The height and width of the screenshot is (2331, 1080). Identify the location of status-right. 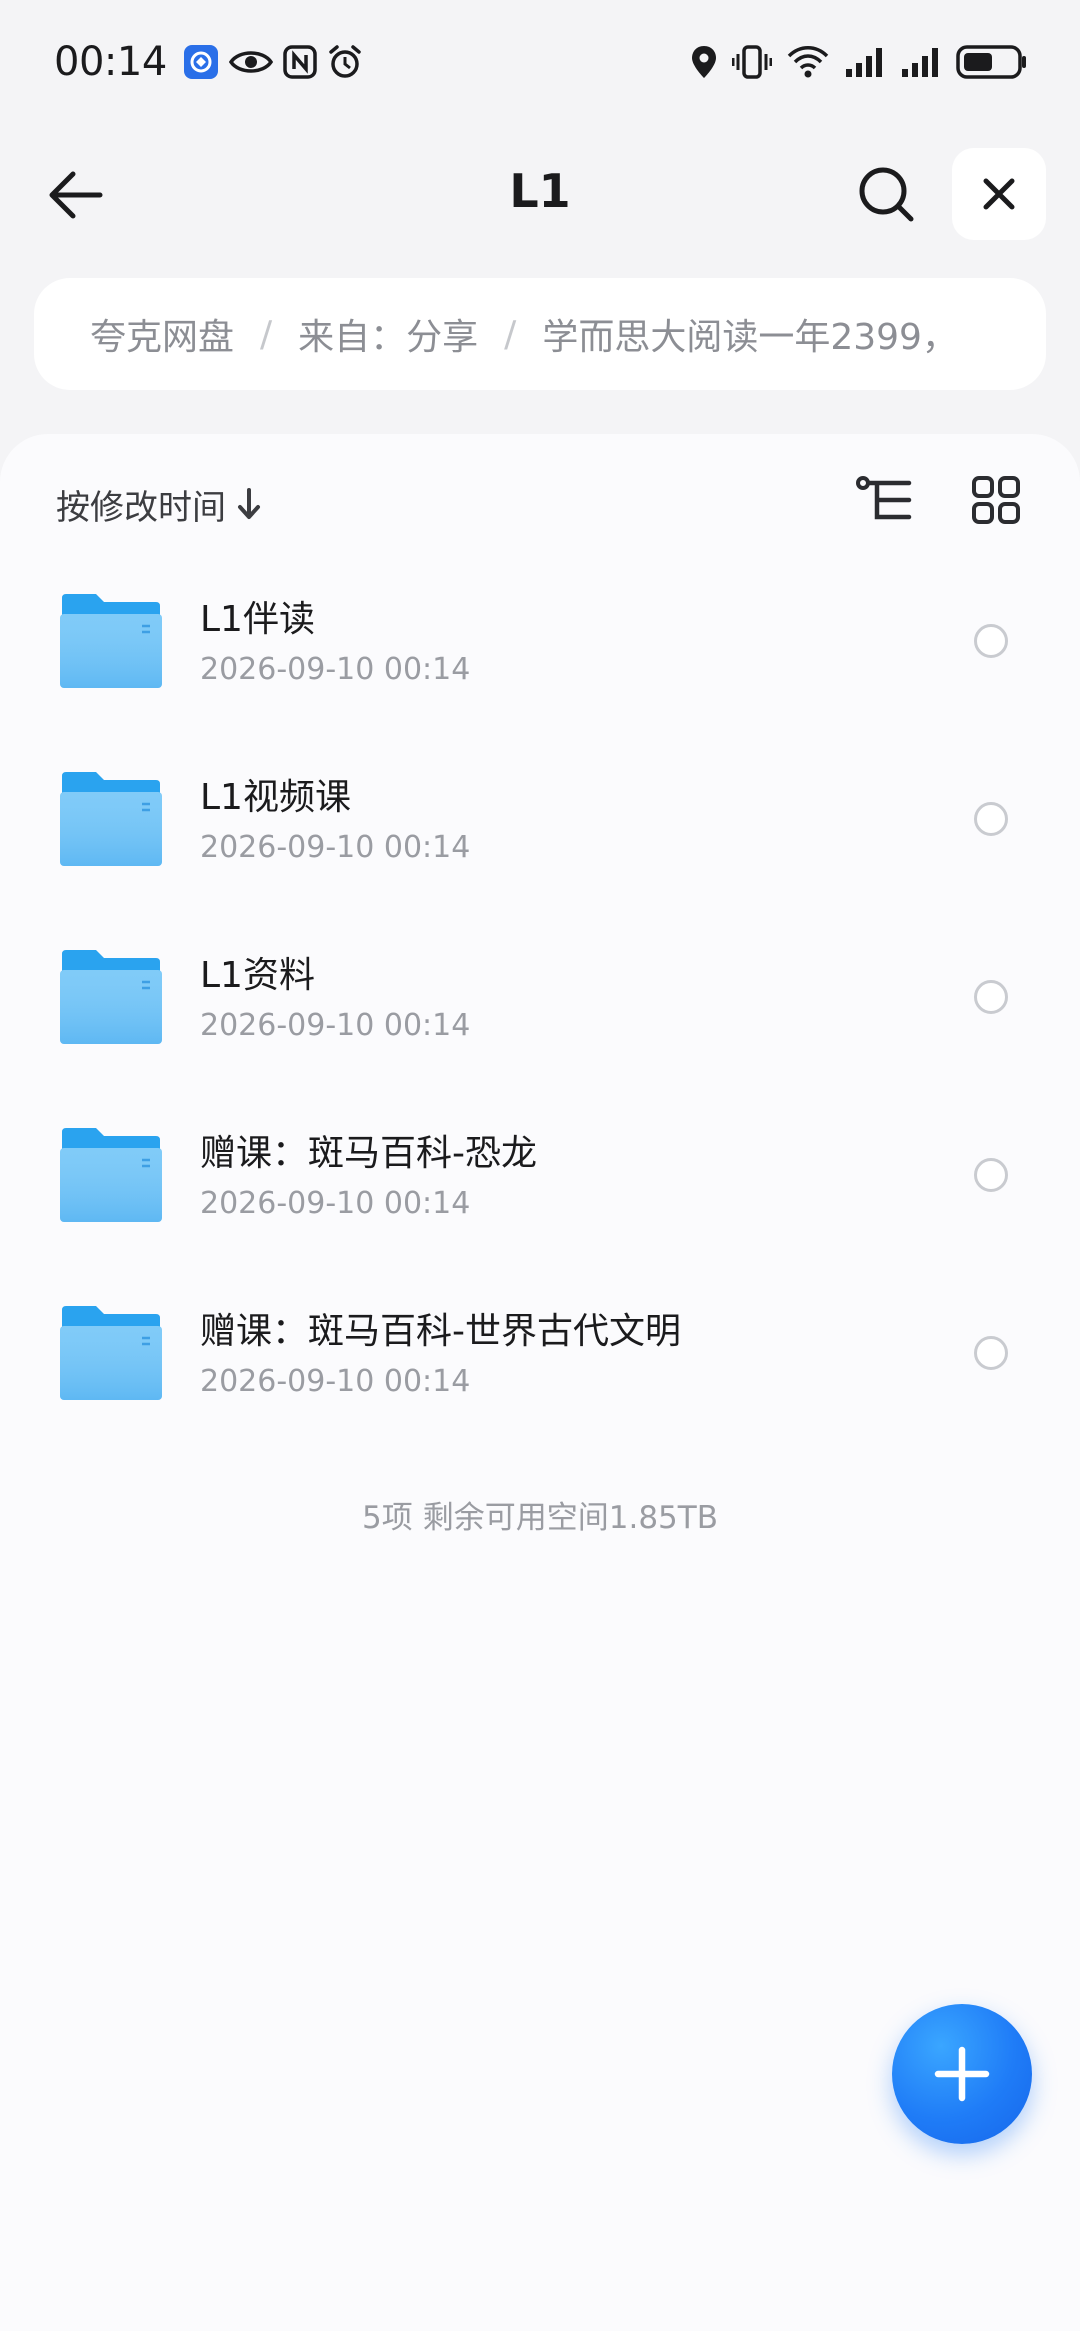
(859, 62).